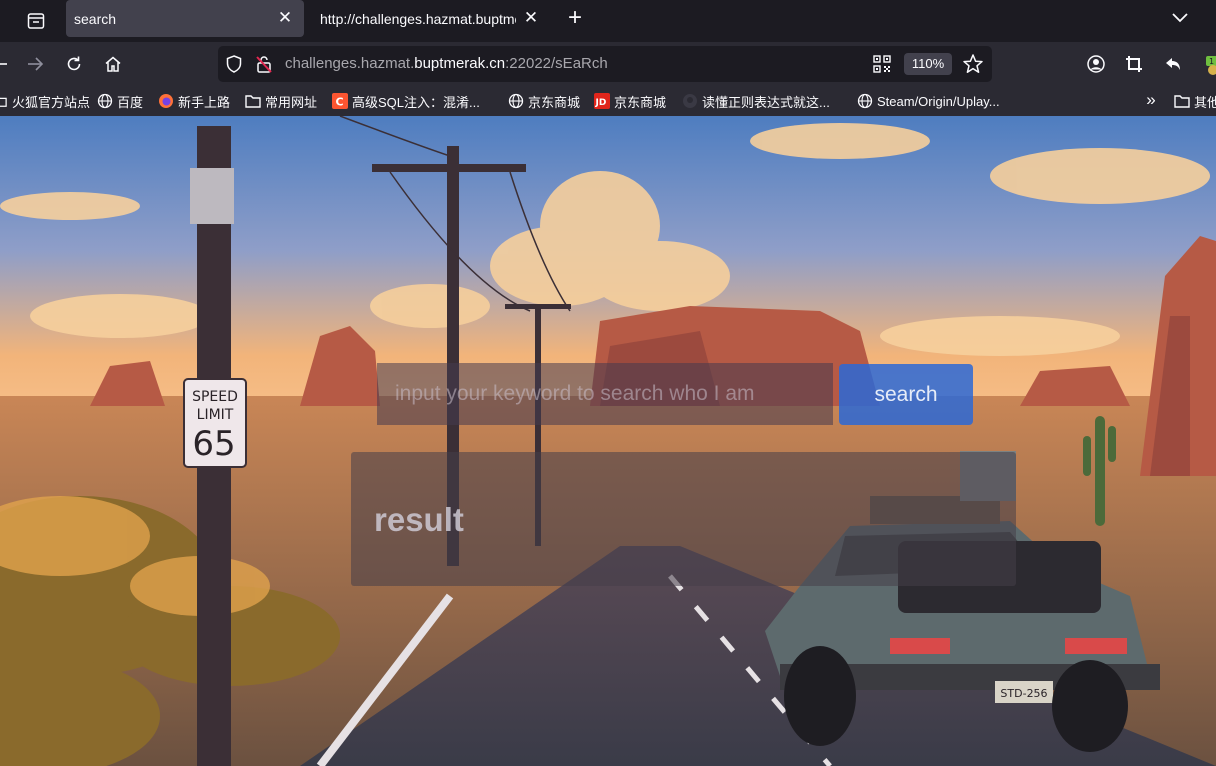  I want to click on tab-challenges: http://challenges.hazmat.buptme ✕, so click(426, 19).